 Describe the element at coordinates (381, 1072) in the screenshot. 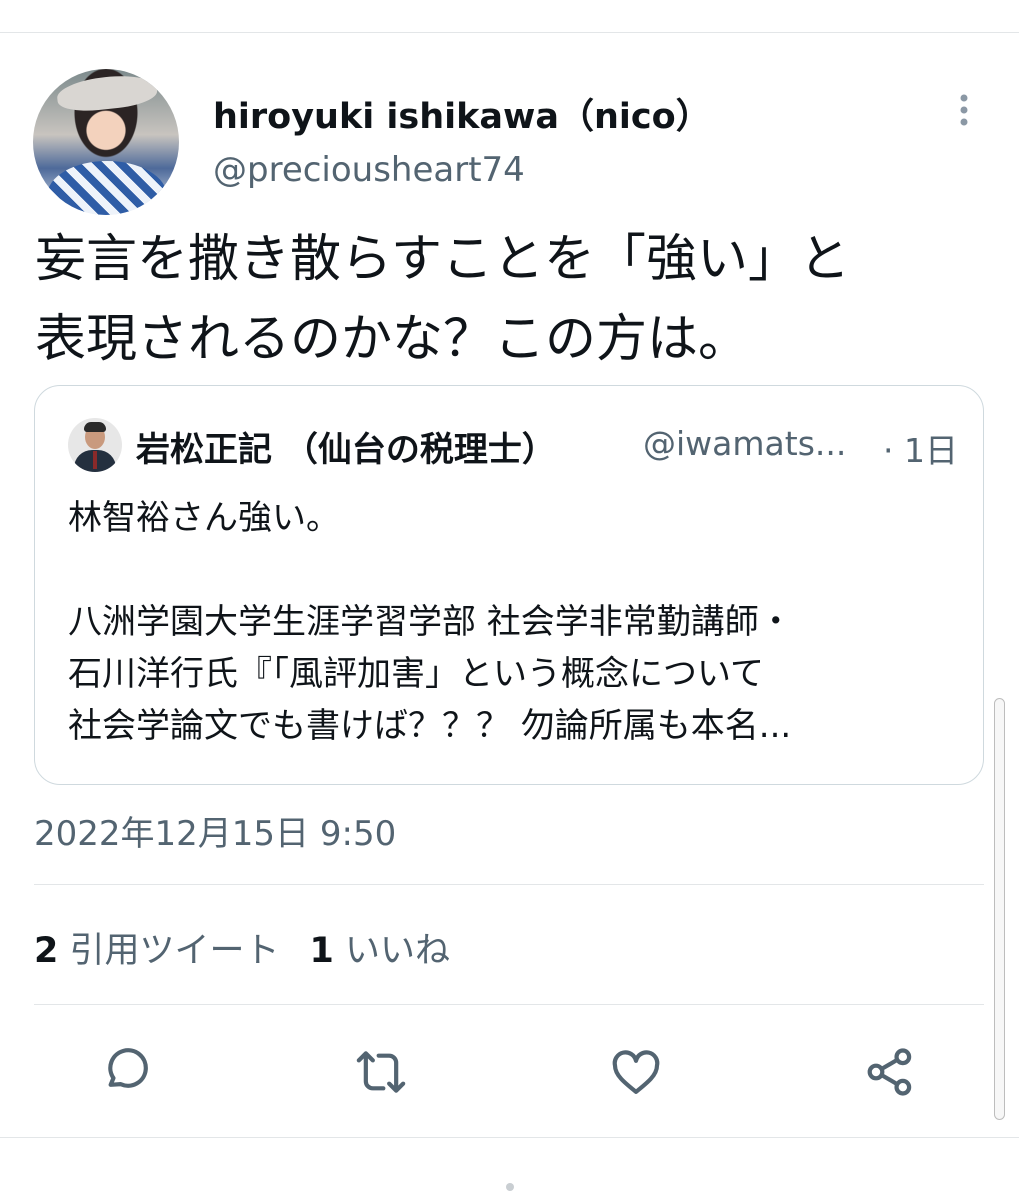

I see `retweet-icon` at that location.